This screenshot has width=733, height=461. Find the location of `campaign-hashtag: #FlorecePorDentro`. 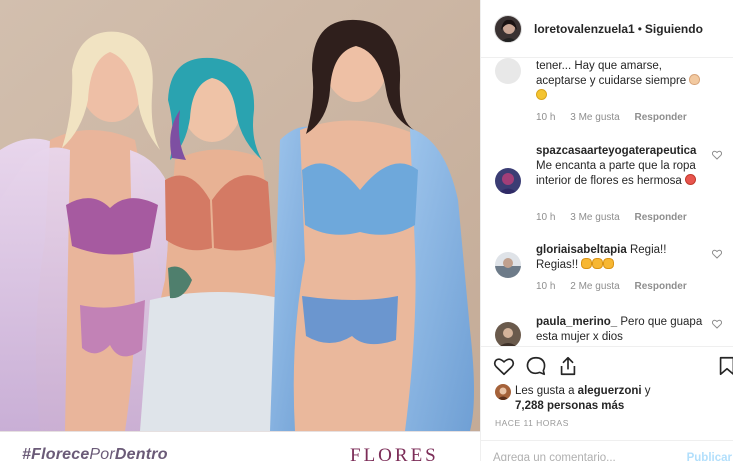

campaign-hashtag: #FlorecePorDentro is located at coordinates (95, 453).